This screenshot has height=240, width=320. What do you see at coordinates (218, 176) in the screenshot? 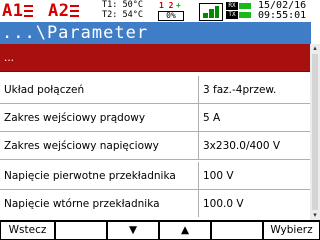
I see `list-item-value: 100 V` at bounding box center [218, 176].